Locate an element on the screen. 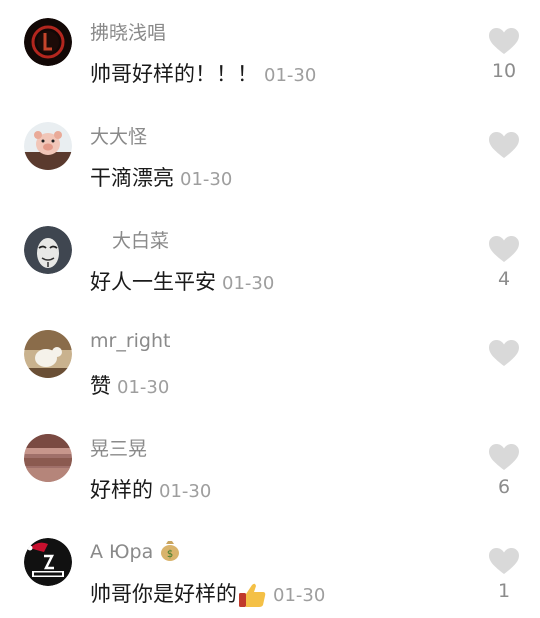 Image resolution: width=540 pixels, height=618 pixels. comment-username: 大白菜 is located at coordinates (140, 239).